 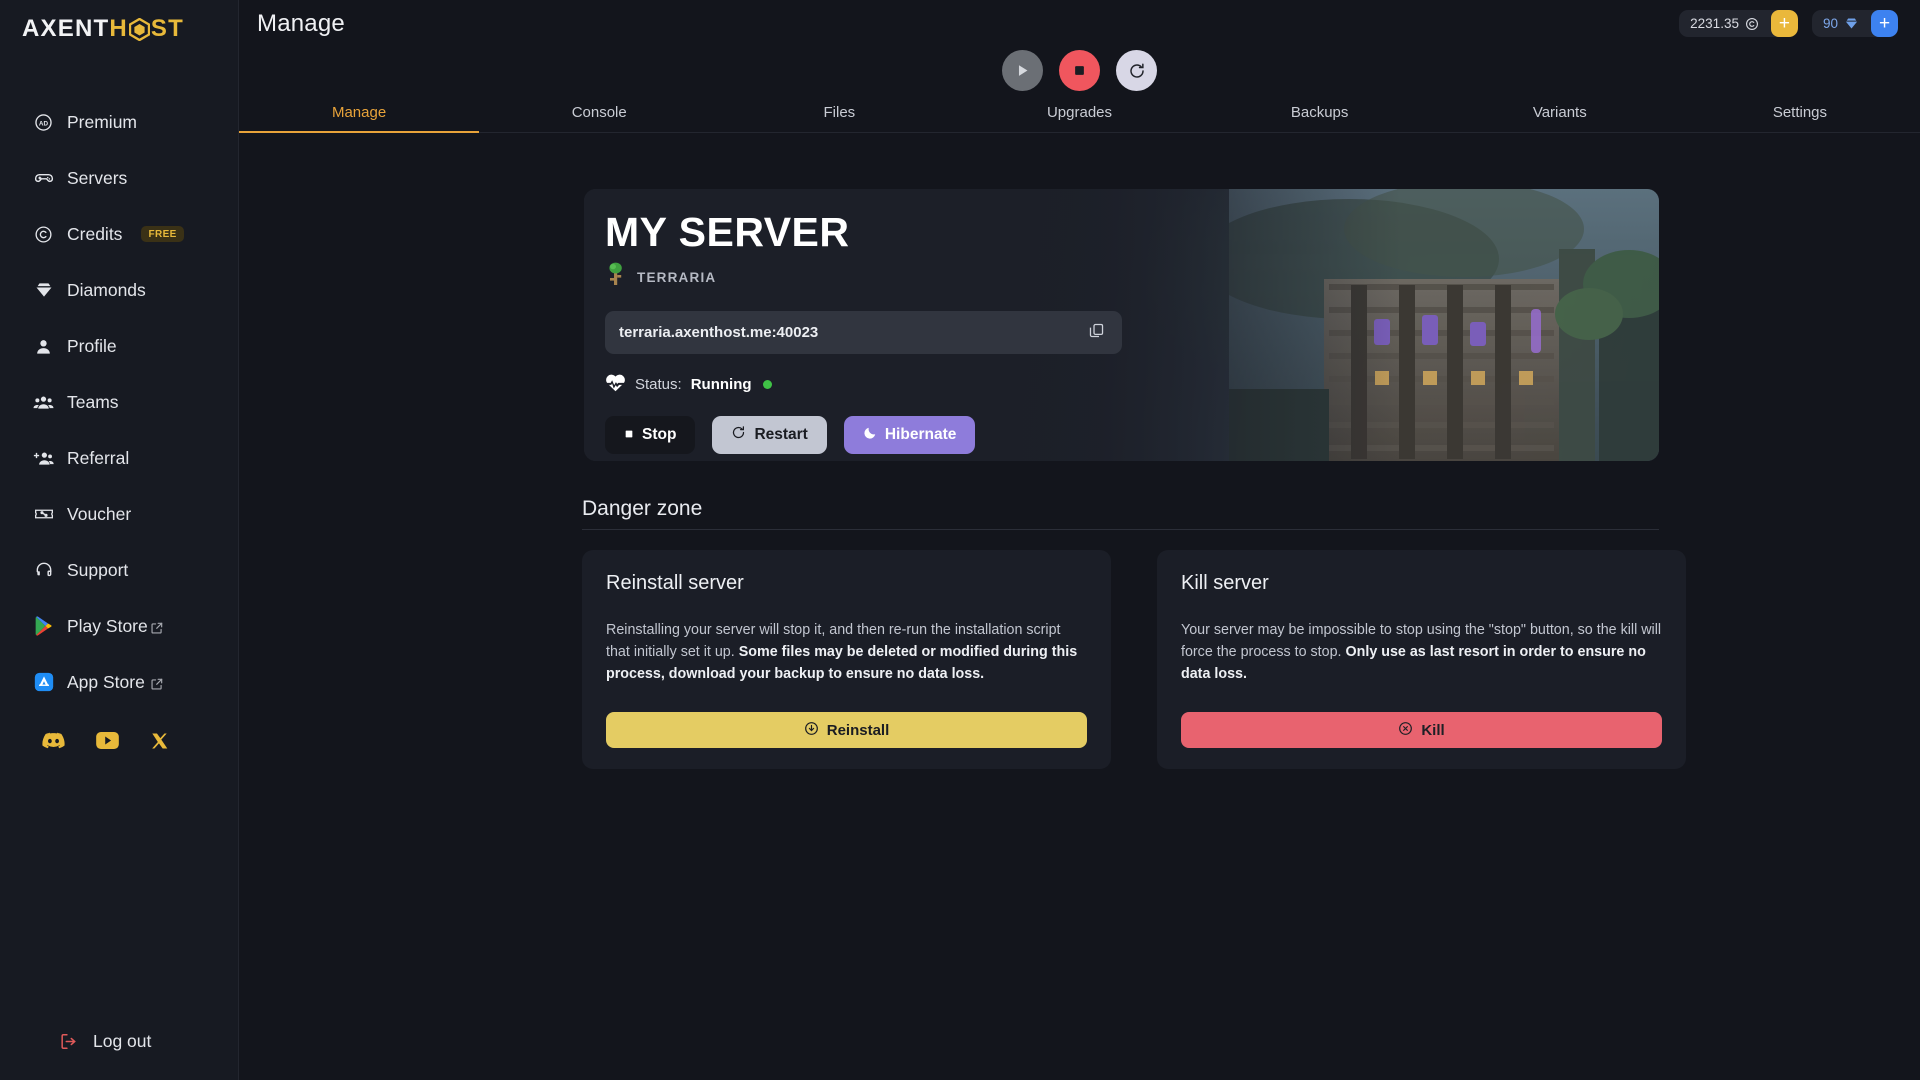 What do you see at coordinates (43, 458) in the screenshot?
I see `user-plus-icon` at bounding box center [43, 458].